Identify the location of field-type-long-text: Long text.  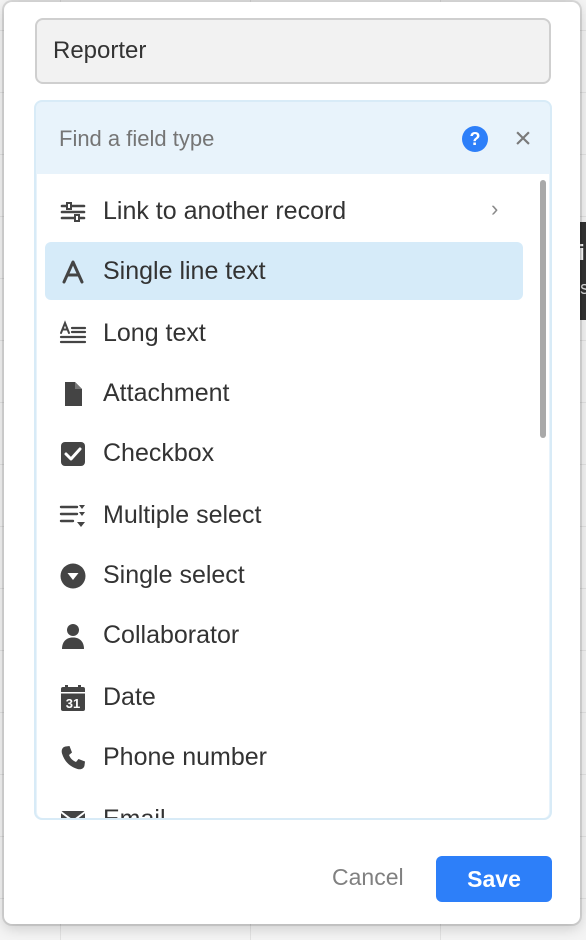
(284, 333).